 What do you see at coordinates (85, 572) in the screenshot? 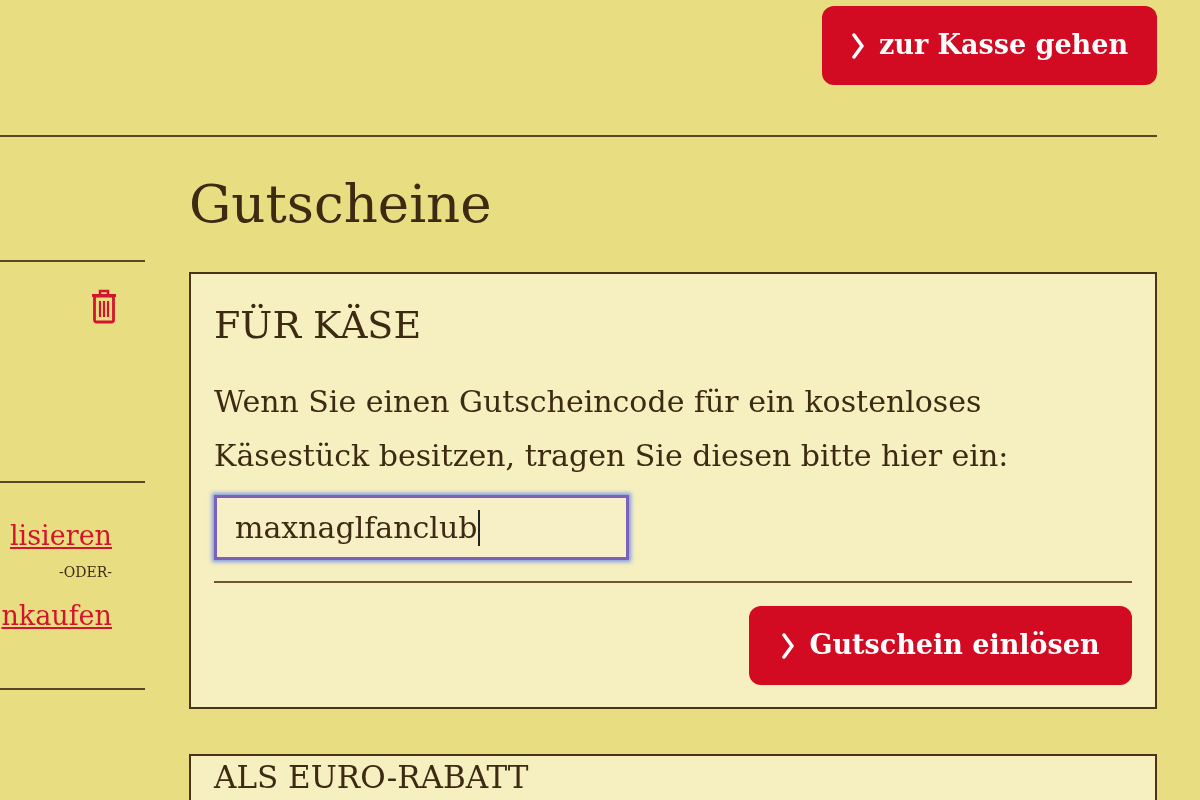
I see `or-separator: -ODER-` at bounding box center [85, 572].